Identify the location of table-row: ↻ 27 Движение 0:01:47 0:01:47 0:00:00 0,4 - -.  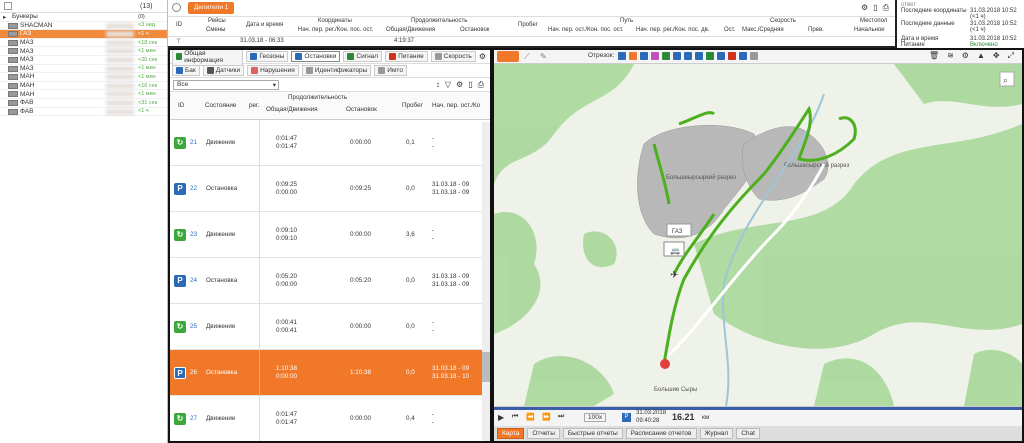
(326, 418).